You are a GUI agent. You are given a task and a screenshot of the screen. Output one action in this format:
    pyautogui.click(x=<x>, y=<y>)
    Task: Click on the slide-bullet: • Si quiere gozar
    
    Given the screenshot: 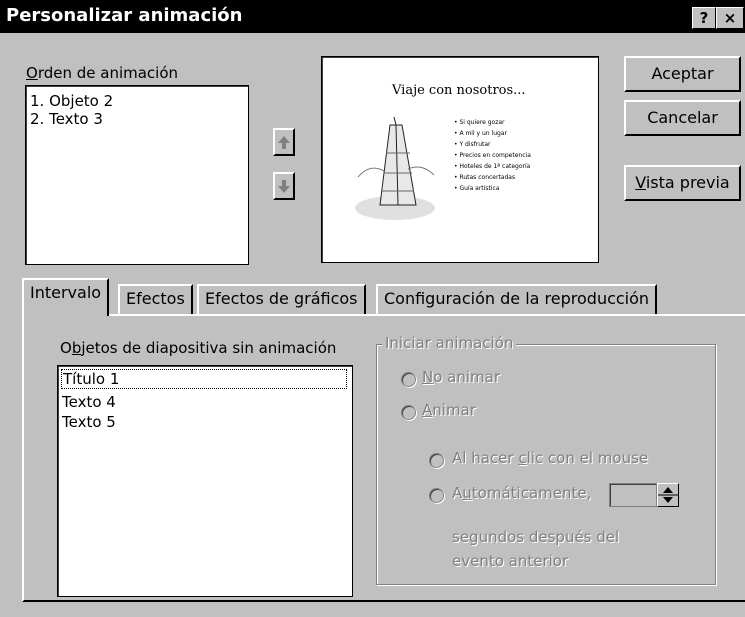 What is the action you would take?
    pyautogui.click(x=479, y=122)
    